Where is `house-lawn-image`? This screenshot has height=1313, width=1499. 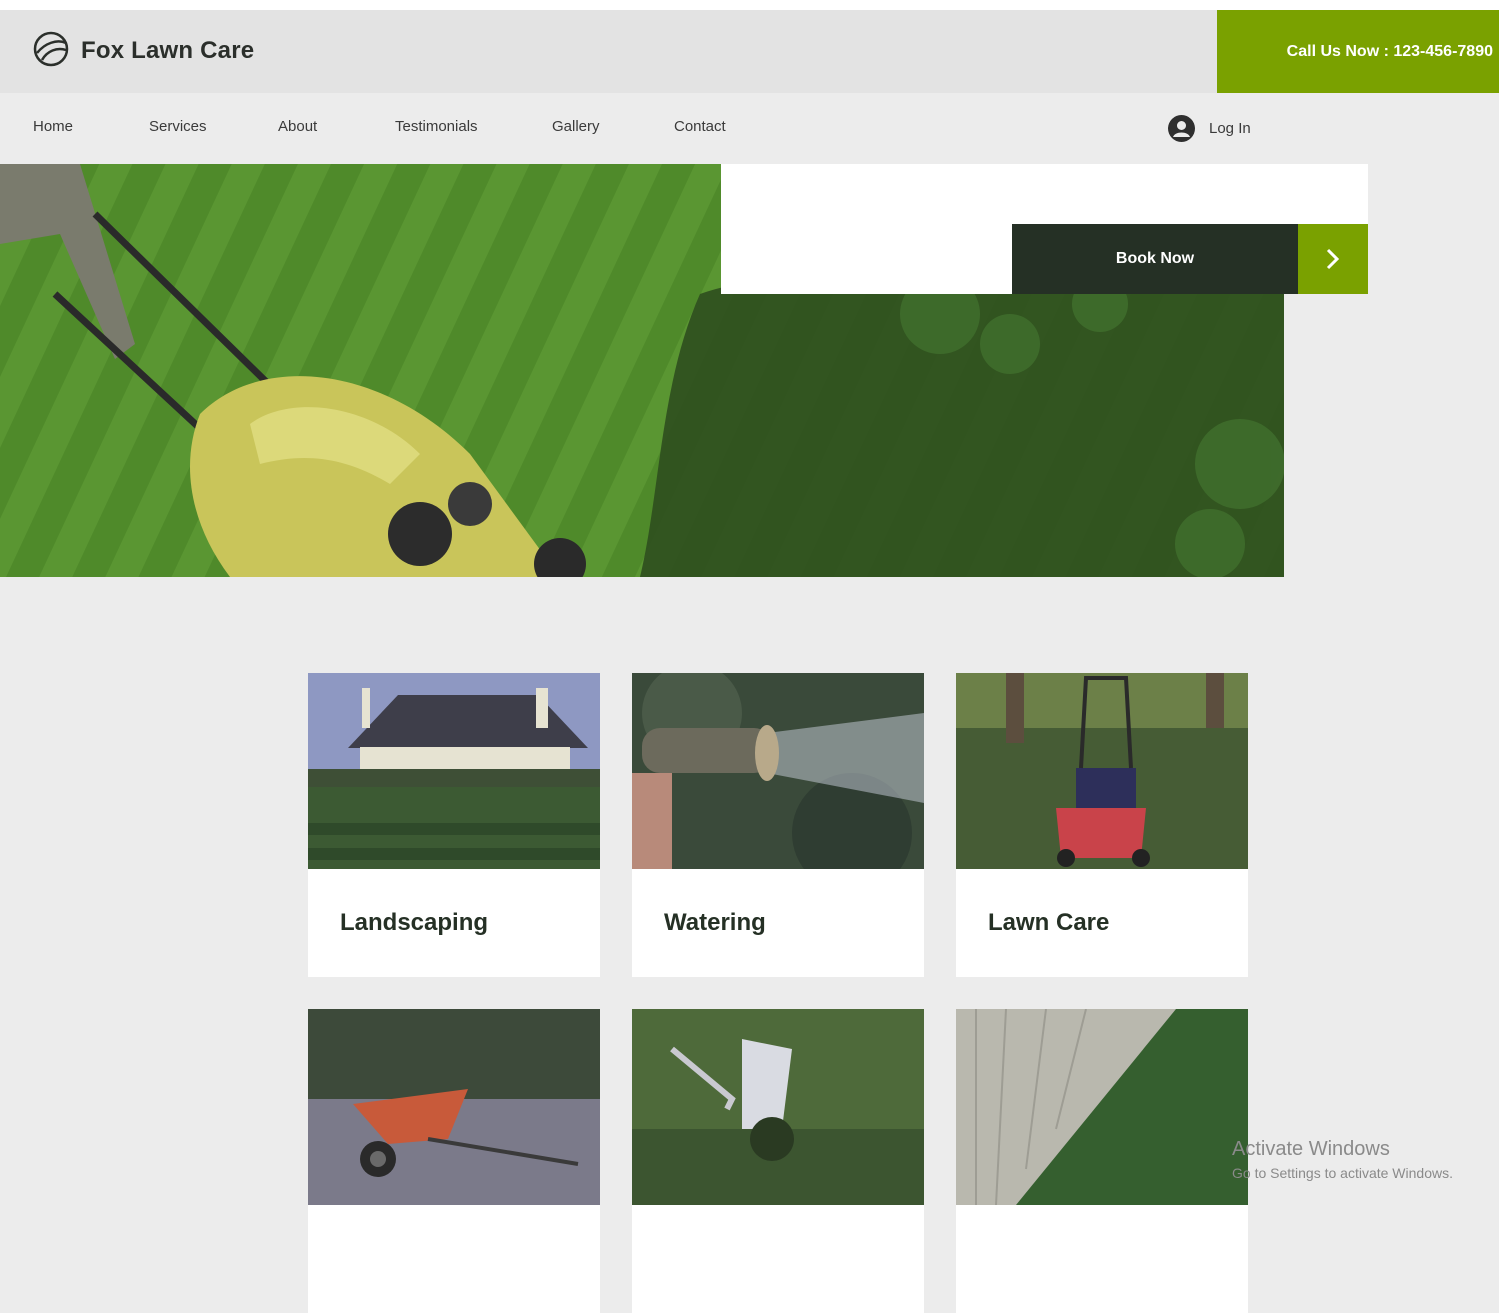 house-lawn-image is located at coordinates (454, 771).